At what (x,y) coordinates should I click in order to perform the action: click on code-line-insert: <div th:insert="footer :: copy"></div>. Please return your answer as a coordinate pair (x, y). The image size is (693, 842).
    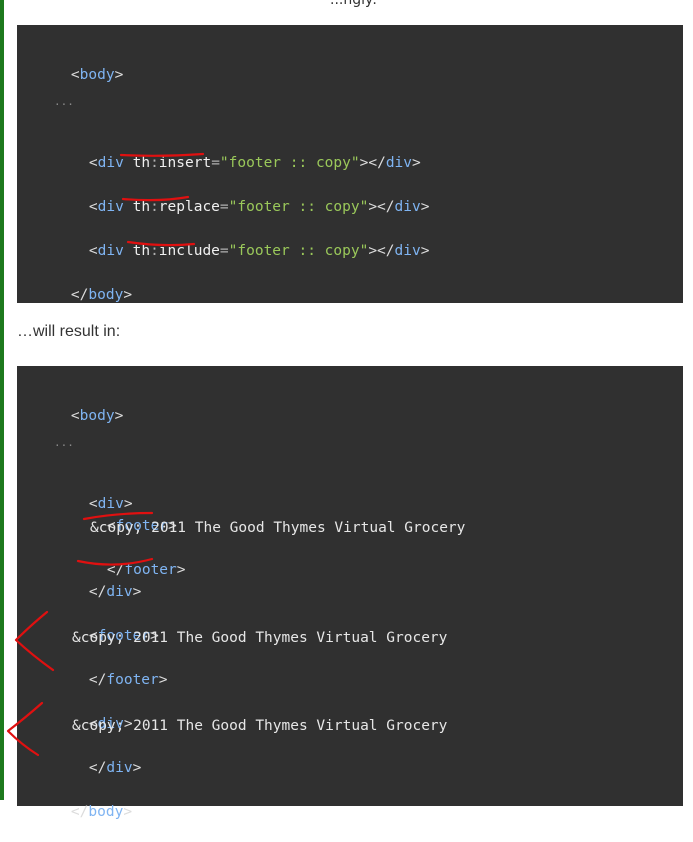
    Looking at the image, I should click on (254, 163).